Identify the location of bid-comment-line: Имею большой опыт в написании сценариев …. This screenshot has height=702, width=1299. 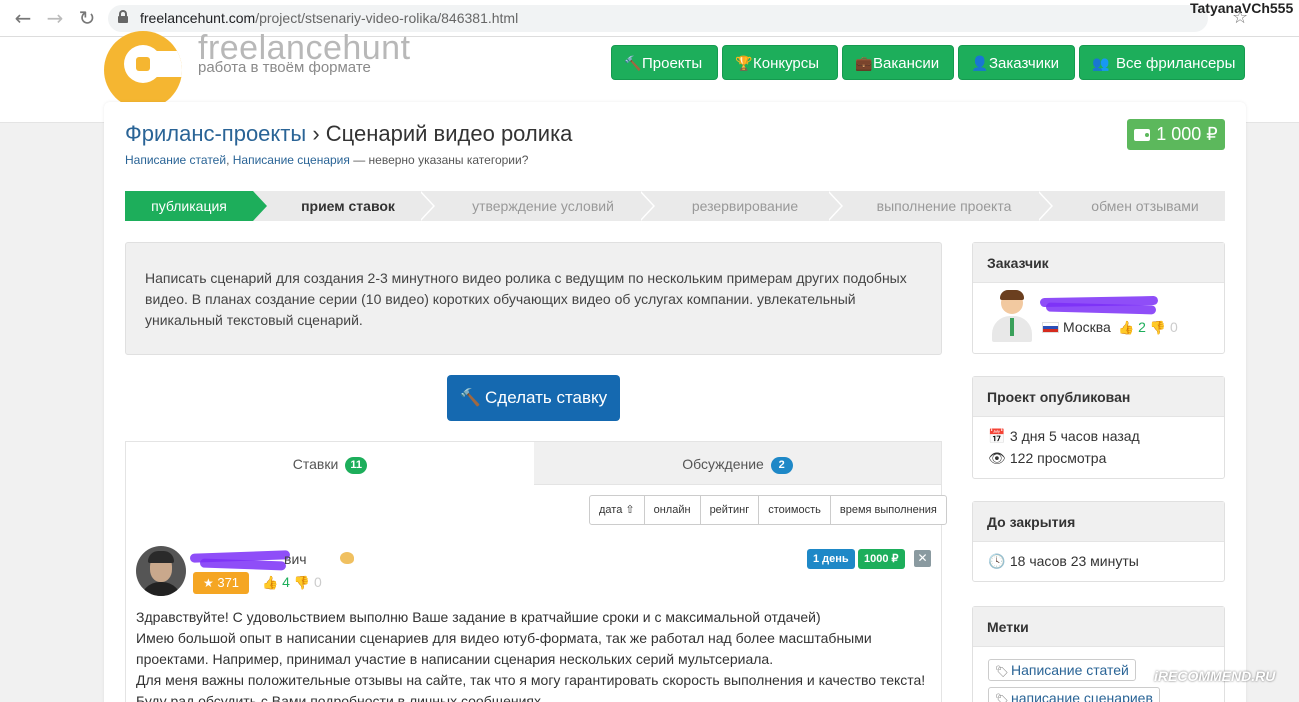
(504, 638).